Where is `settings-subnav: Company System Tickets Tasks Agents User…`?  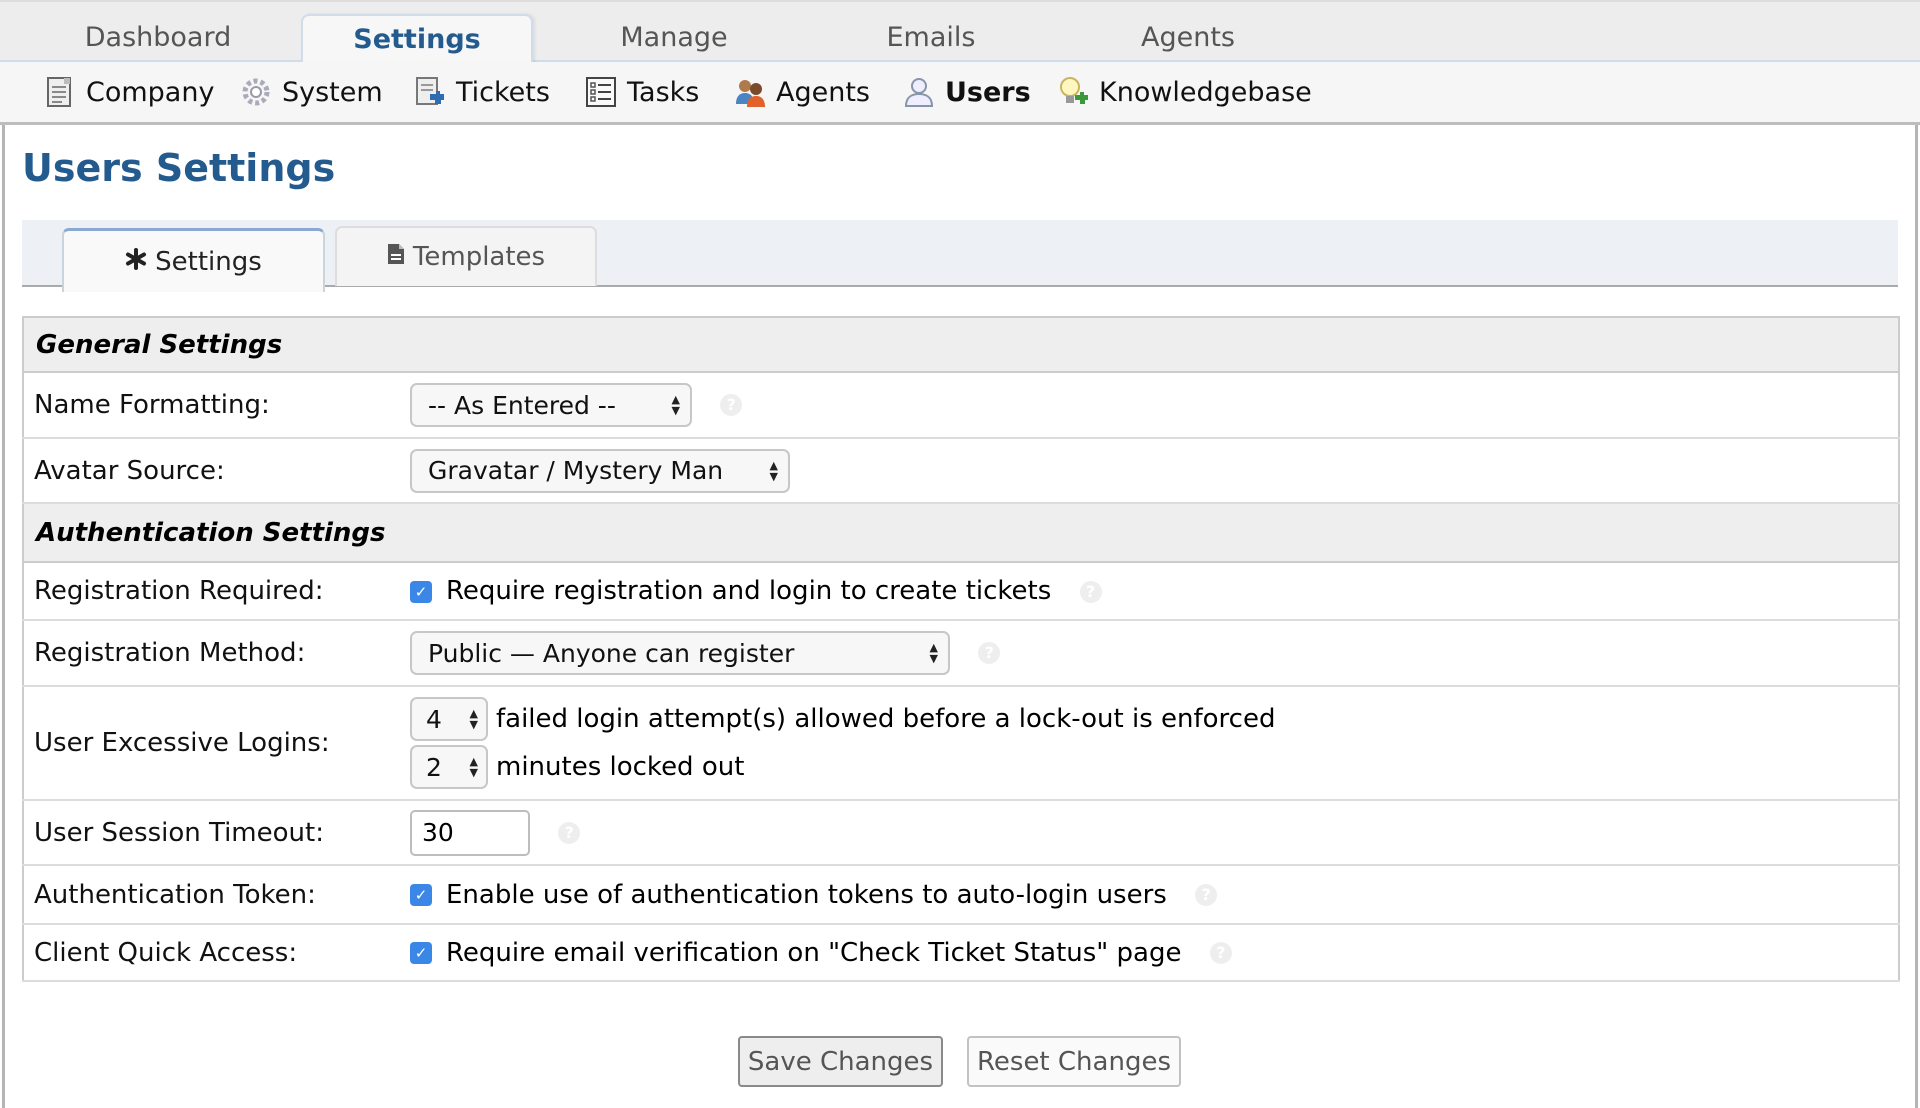 settings-subnav: Company System Tickets Tasks Agents User… is located at coordinates (960, 93).